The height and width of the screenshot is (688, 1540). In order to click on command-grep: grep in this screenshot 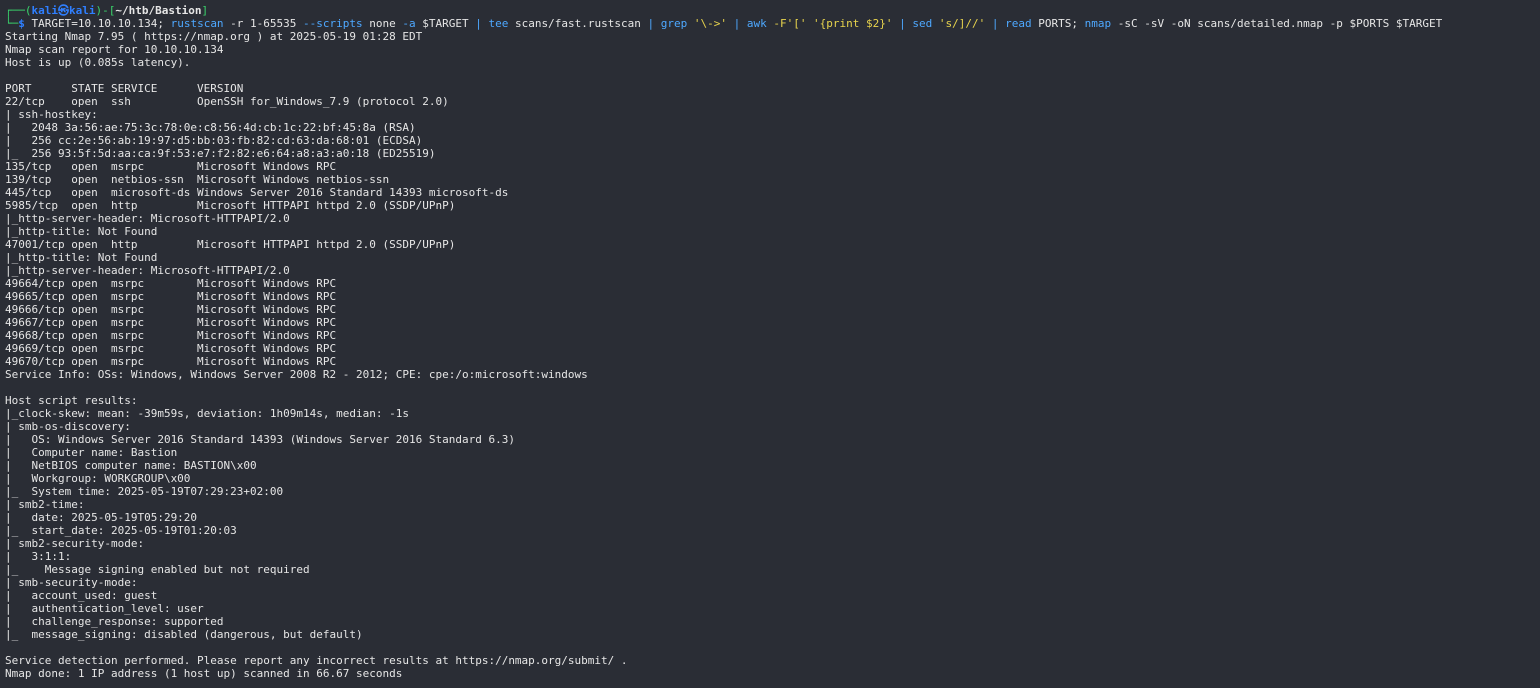, I will do `click(671, 23)`.